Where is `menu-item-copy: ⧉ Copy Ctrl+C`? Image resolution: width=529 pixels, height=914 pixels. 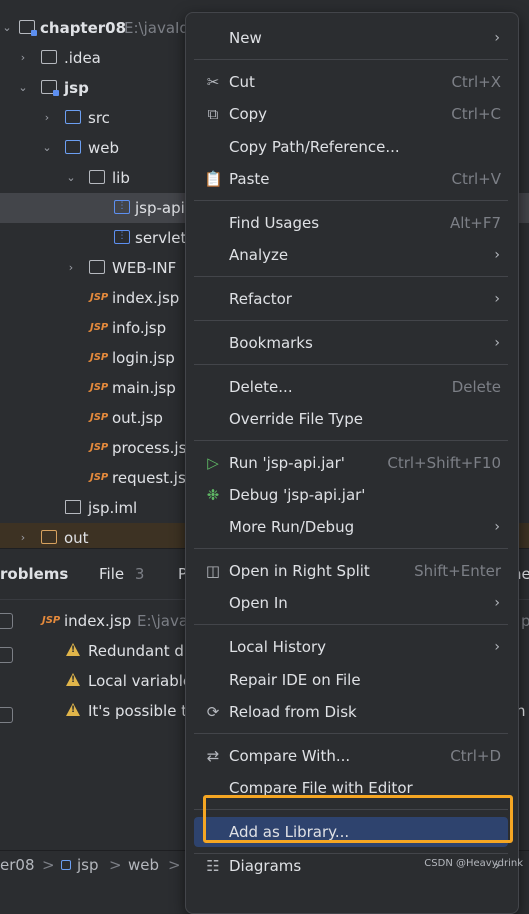
menu-item-copy: ⧉ Copy Ctrl+C is located at coordinates (351, 114).